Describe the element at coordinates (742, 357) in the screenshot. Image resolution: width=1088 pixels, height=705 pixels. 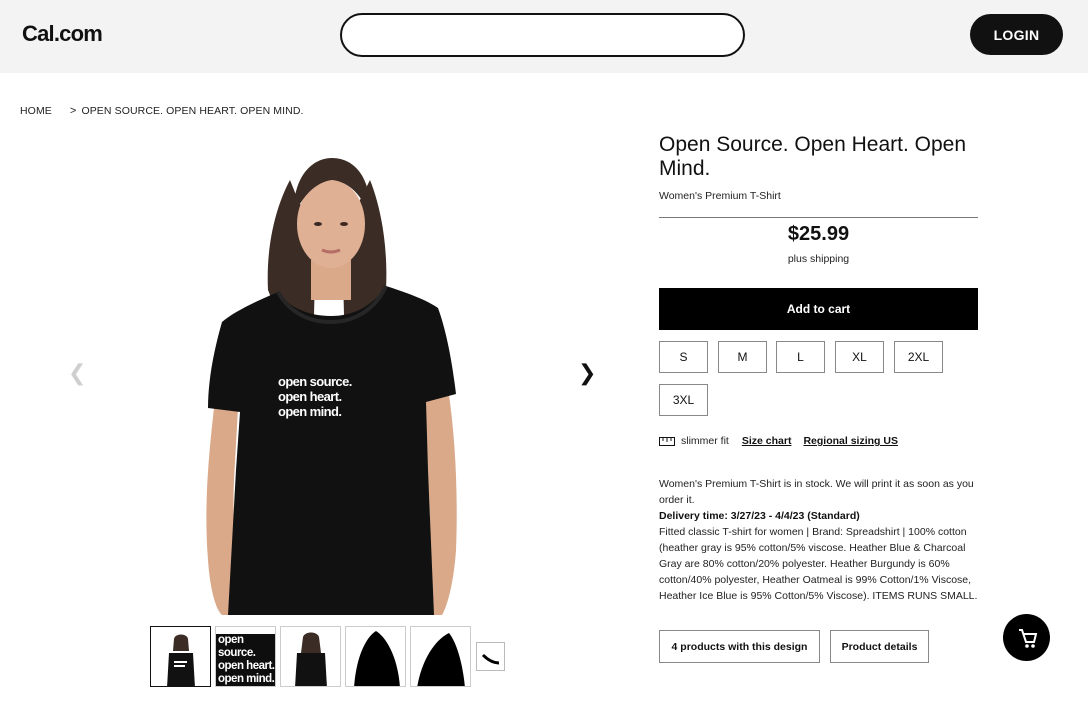
I see `size-option-m: M` at that location.